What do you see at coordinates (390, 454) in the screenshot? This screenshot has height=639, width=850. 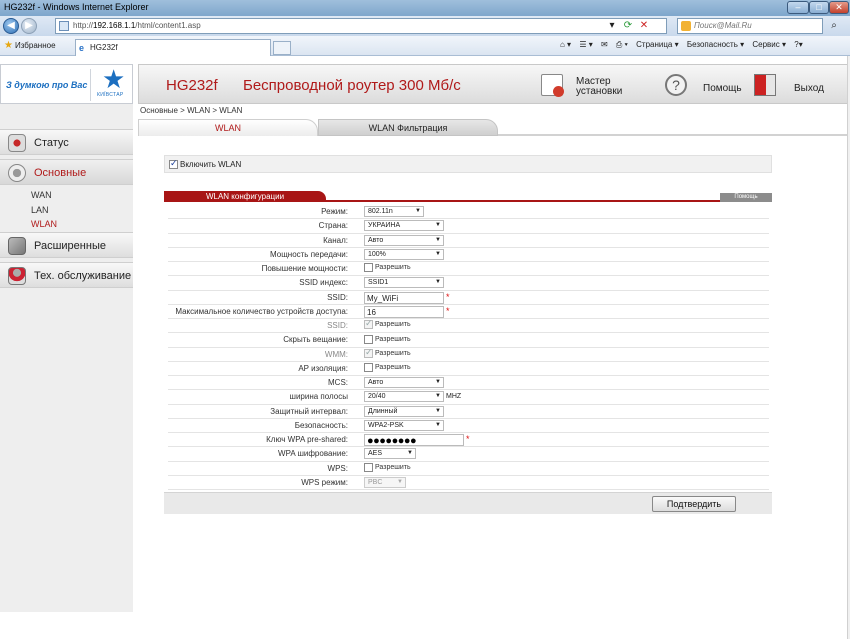 I see `wpa-encryption-select: AES` at bounding box center [390, 454].